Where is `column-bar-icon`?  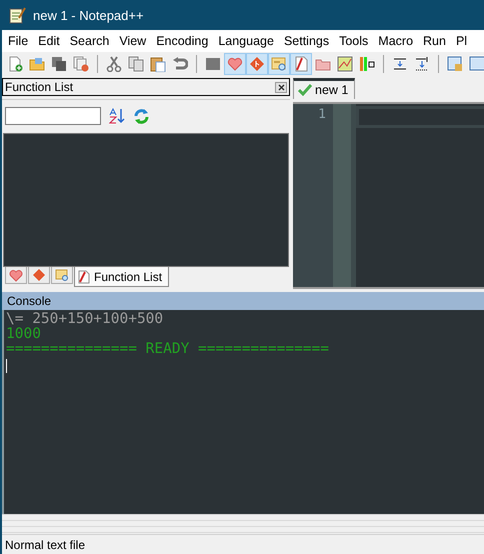 column-bar-icon is located at coordinates (367, 64).